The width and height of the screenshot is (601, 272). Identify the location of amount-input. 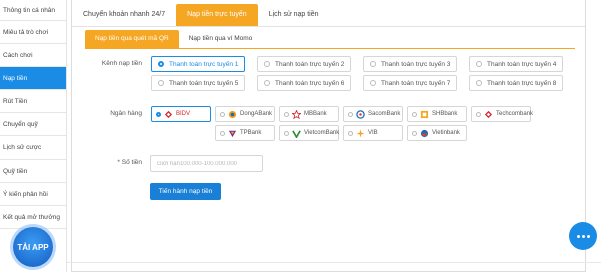
(206, 163).